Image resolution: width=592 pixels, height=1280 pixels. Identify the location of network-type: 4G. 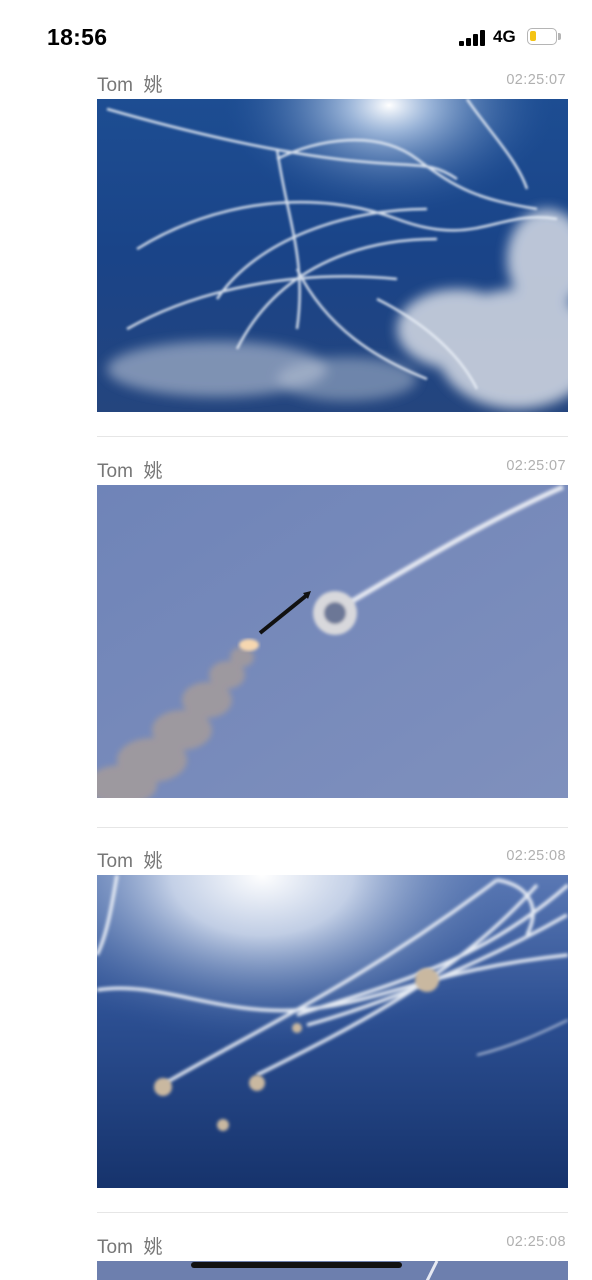
(504, 36).